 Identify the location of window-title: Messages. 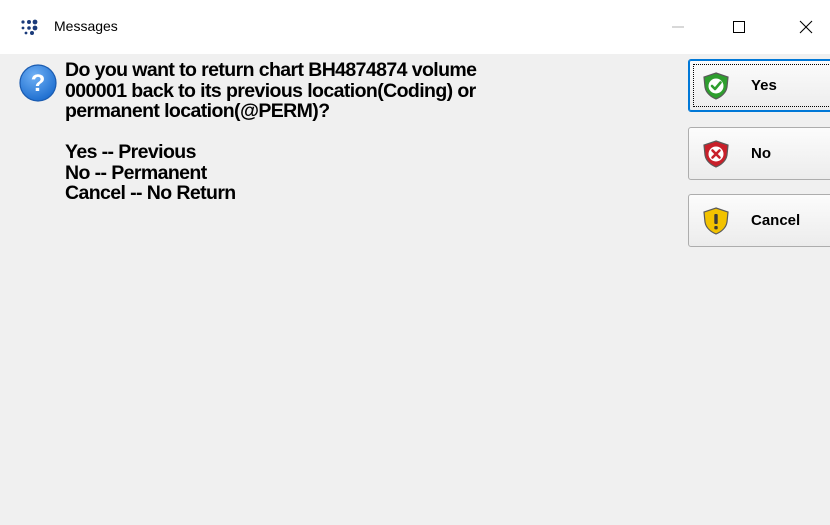
(86, 26).